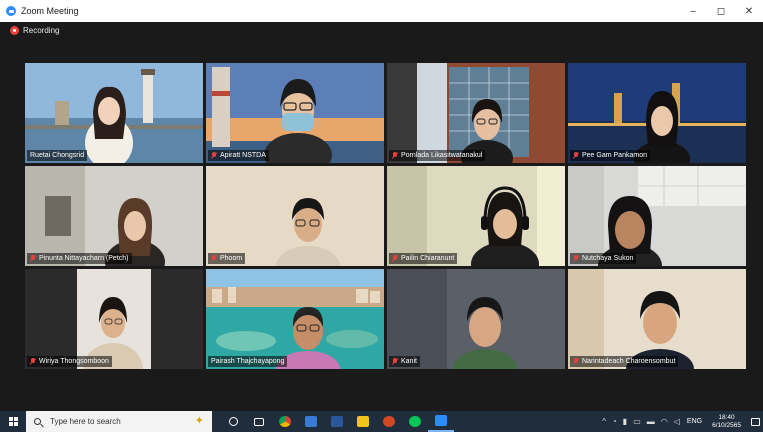  I want to click on taskbar-apps, so click(337, 421).